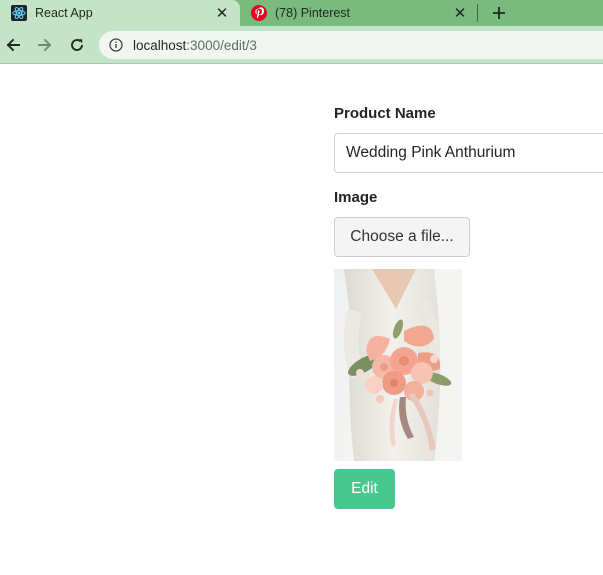 This screenshot has width=603, height=575. Describe the element at coordinates (313, 13) in the screenshot. I see `tab-title: (78) Pinterest` at that location.